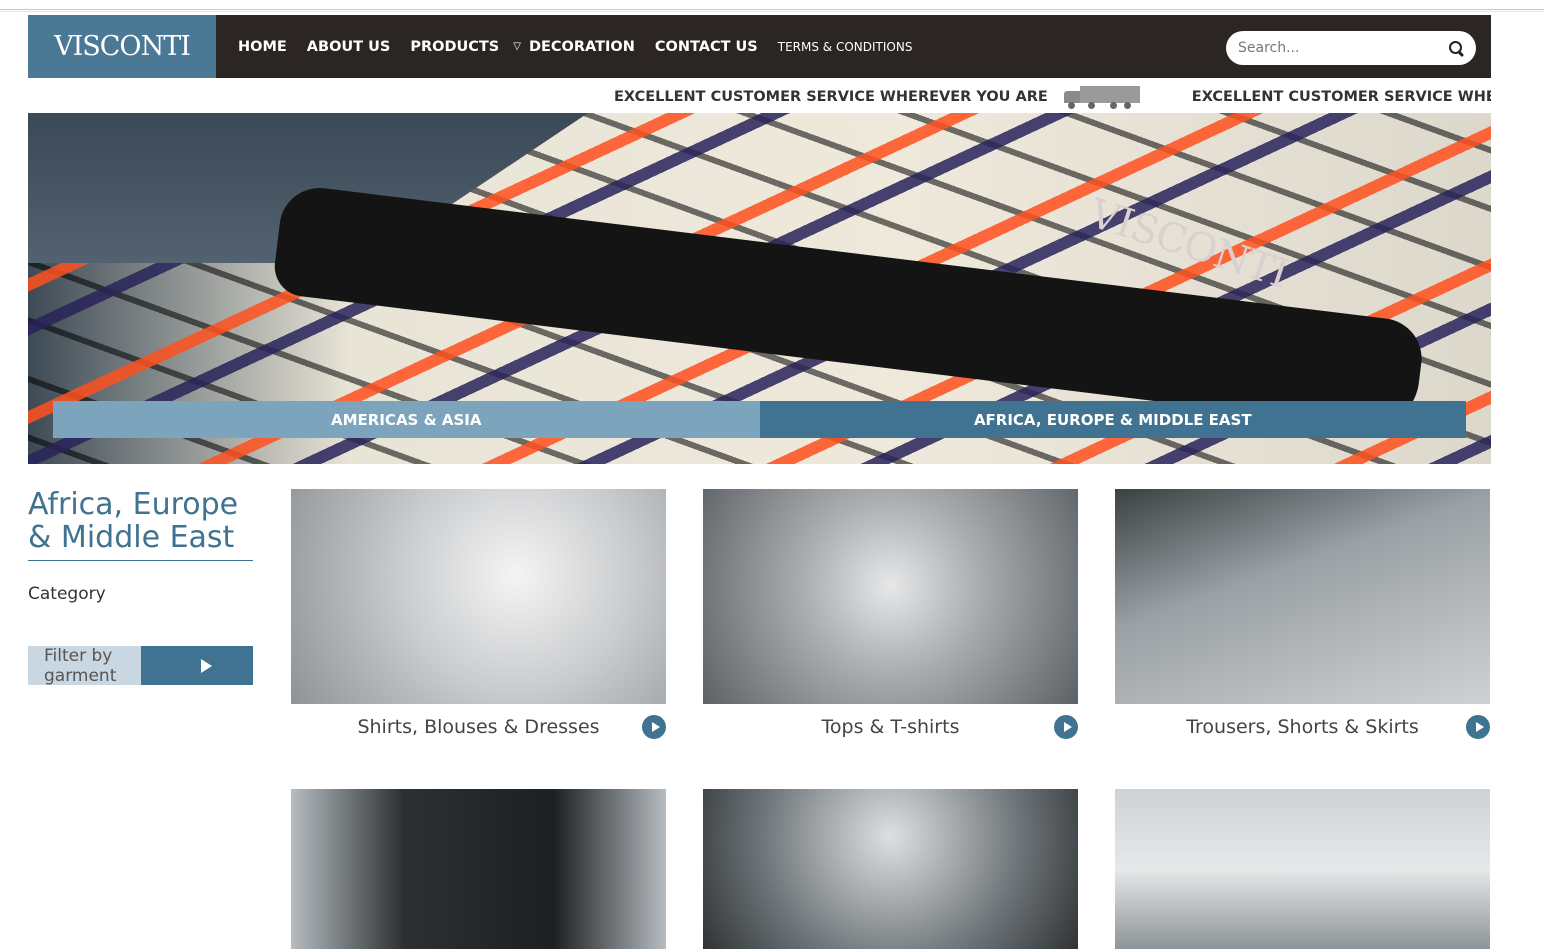 This screenshot has height=949, width=1544. Describe the element at coordinates (133, 504) in the screenshot. I see `region-title-line1: Africa, Europe` at that location.